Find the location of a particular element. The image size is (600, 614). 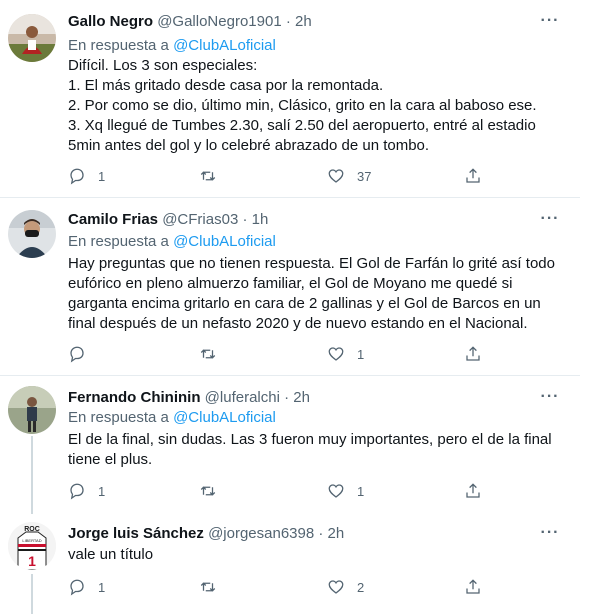

user-handle: @GalloNegro1901 is located at coordinates (219, 21).